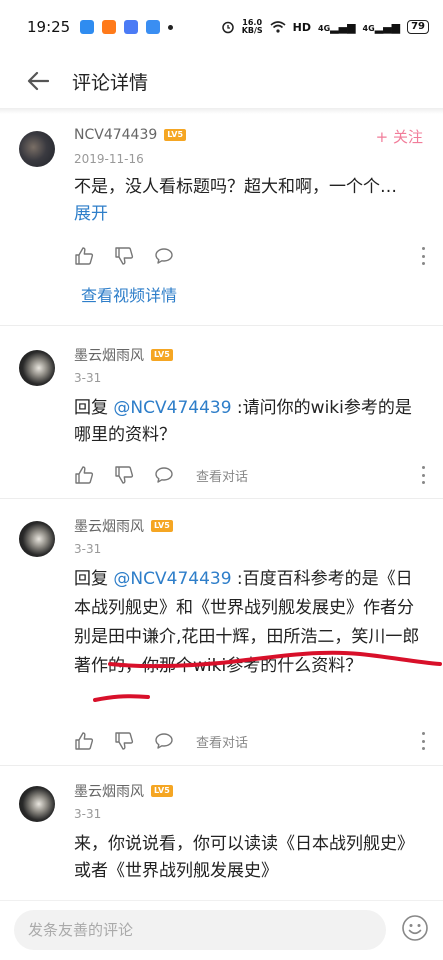 This screenshot has width=443, height=960. What do you see at coordinates (252, 26) in the screenshot?
I see `net-speed: 16.0 KB/S` at bounding box center [252, 26].